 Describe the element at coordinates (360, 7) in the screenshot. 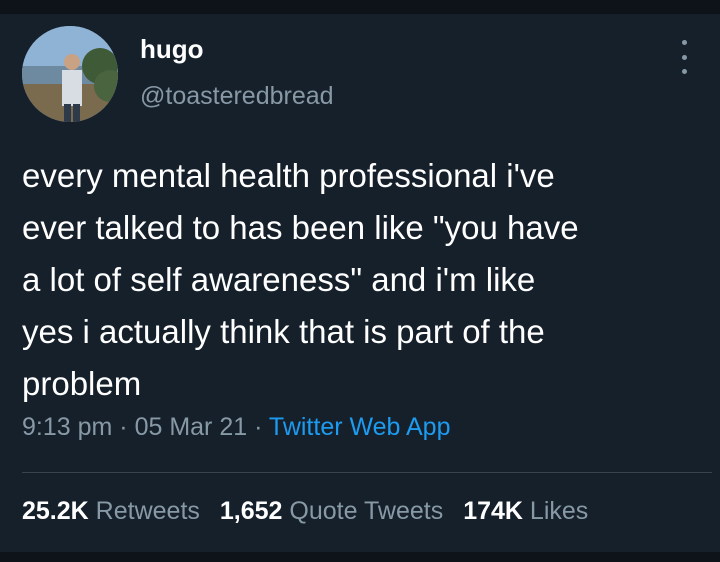

I see `top-border` at that location.